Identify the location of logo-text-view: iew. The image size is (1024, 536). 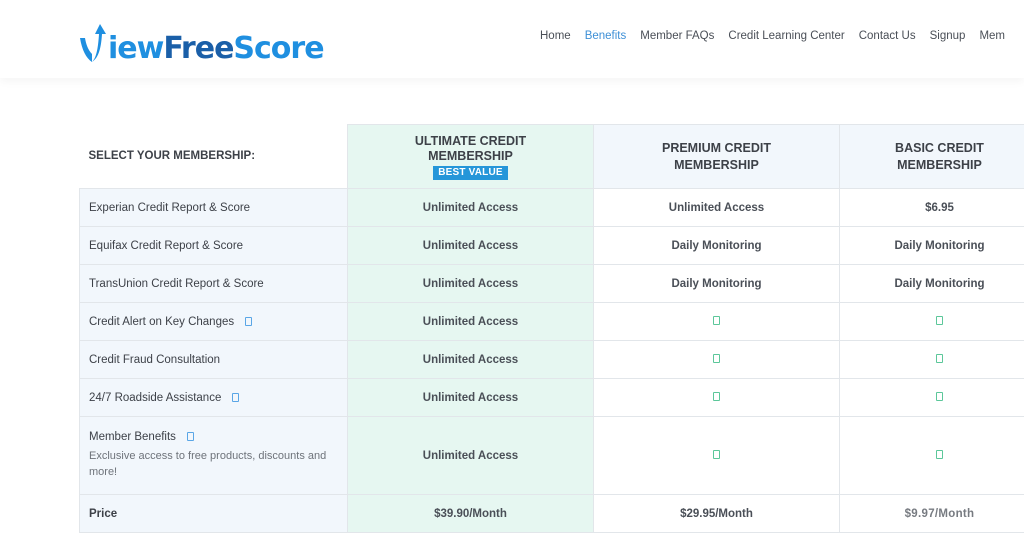
(136, 48).